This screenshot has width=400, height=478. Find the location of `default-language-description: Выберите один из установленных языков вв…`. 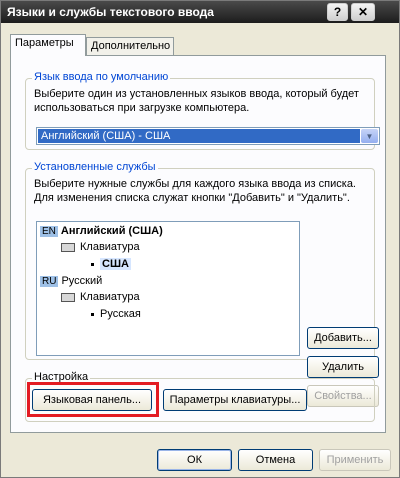

default-language-description: Выберите один из установленных языков вв… is located at coordinates (196, 101).